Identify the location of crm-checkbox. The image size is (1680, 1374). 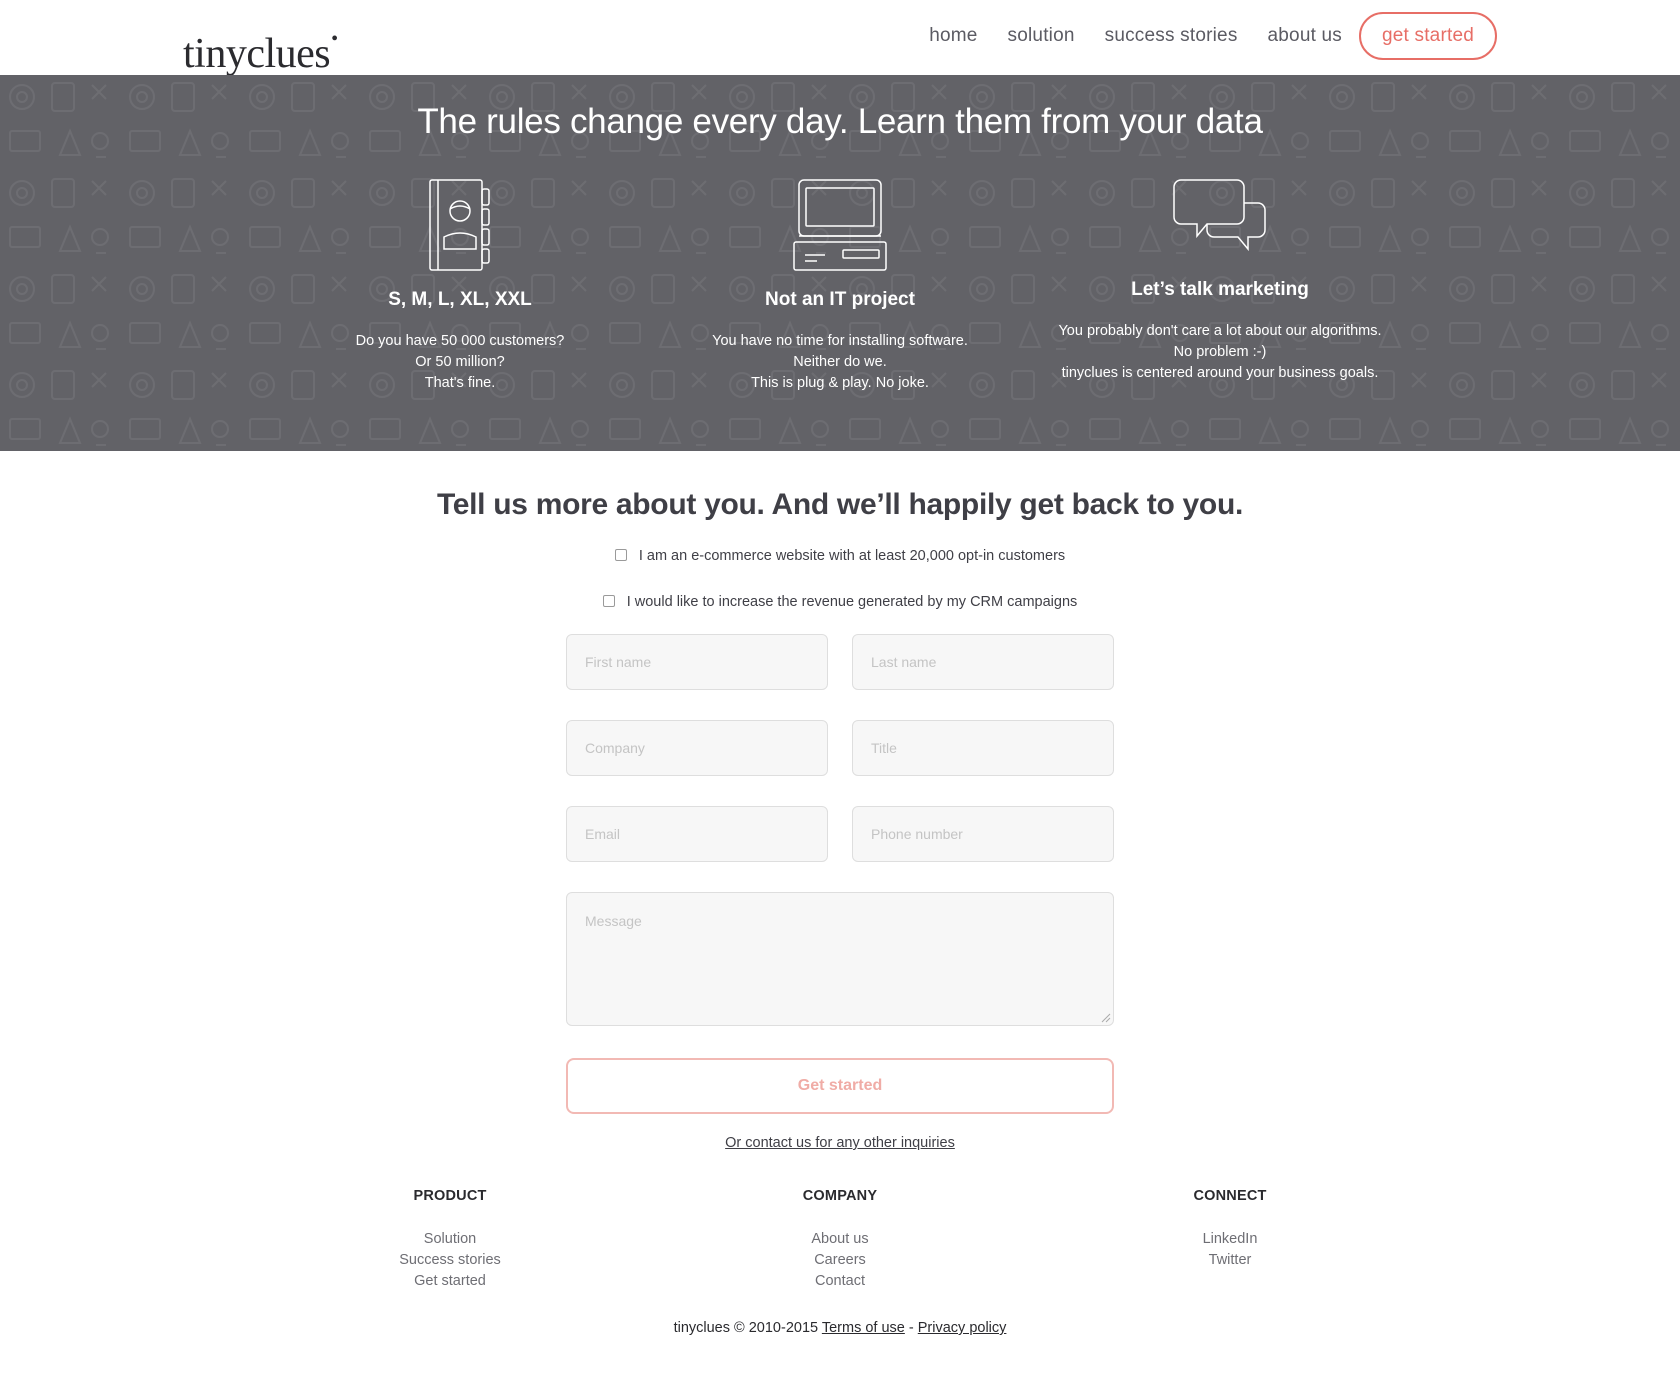
(608, 601).